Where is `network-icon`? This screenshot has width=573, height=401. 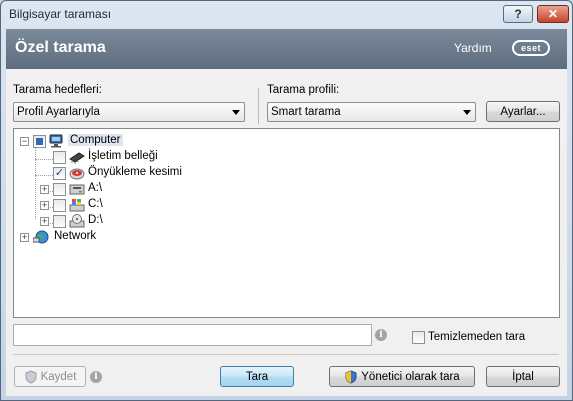 network-icon is located at coordinates (41, 237).